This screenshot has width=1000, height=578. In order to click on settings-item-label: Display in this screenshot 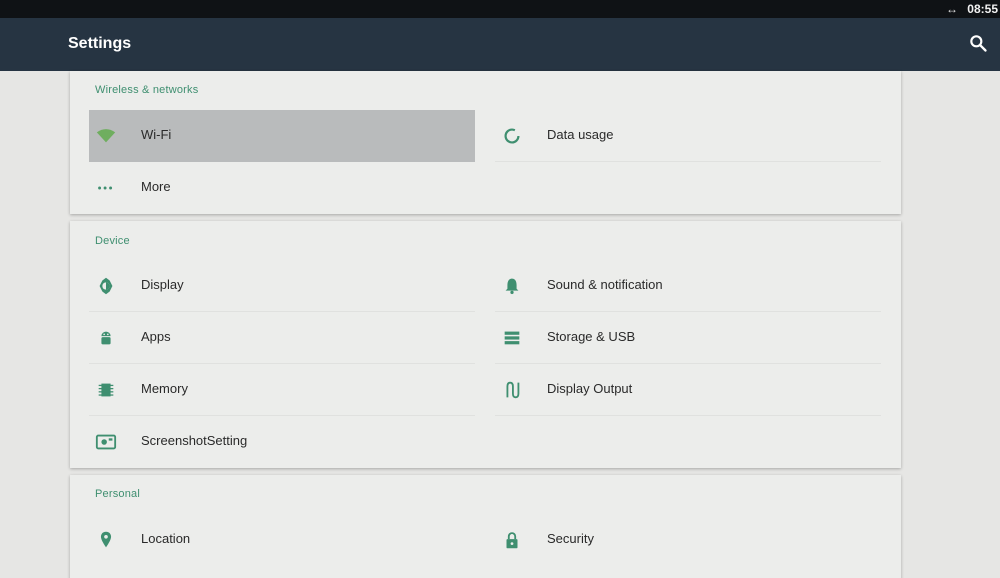, I will do `click(162, 284)`.